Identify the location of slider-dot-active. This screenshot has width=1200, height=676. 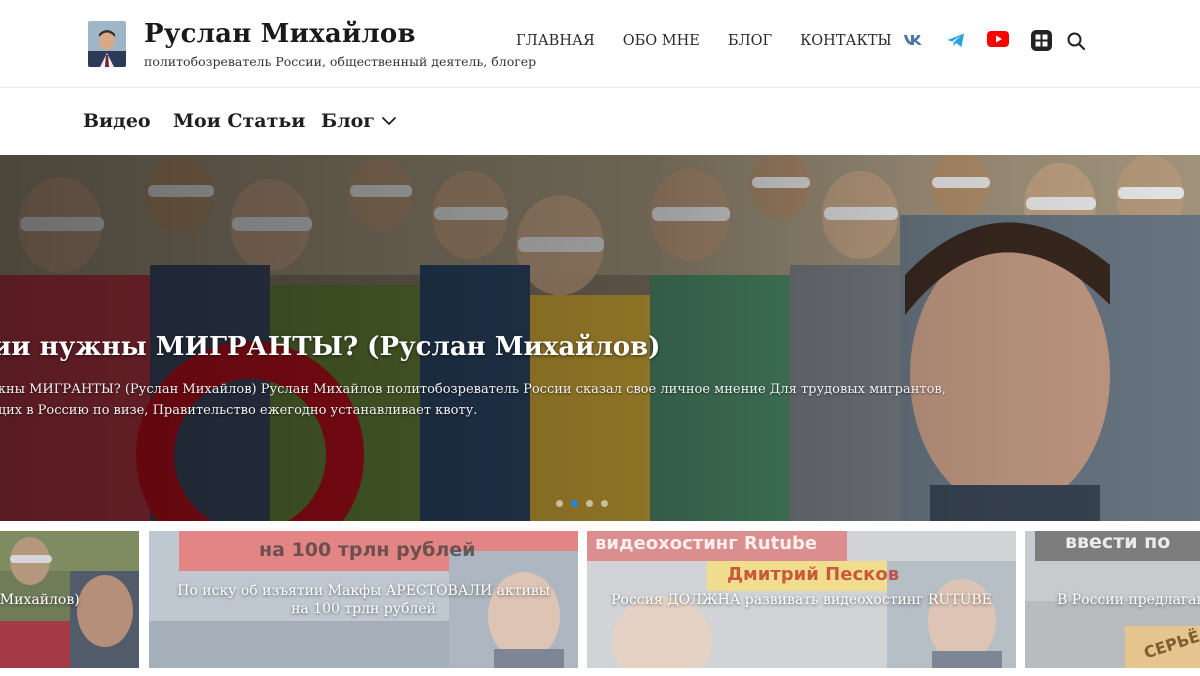
(574, 503).